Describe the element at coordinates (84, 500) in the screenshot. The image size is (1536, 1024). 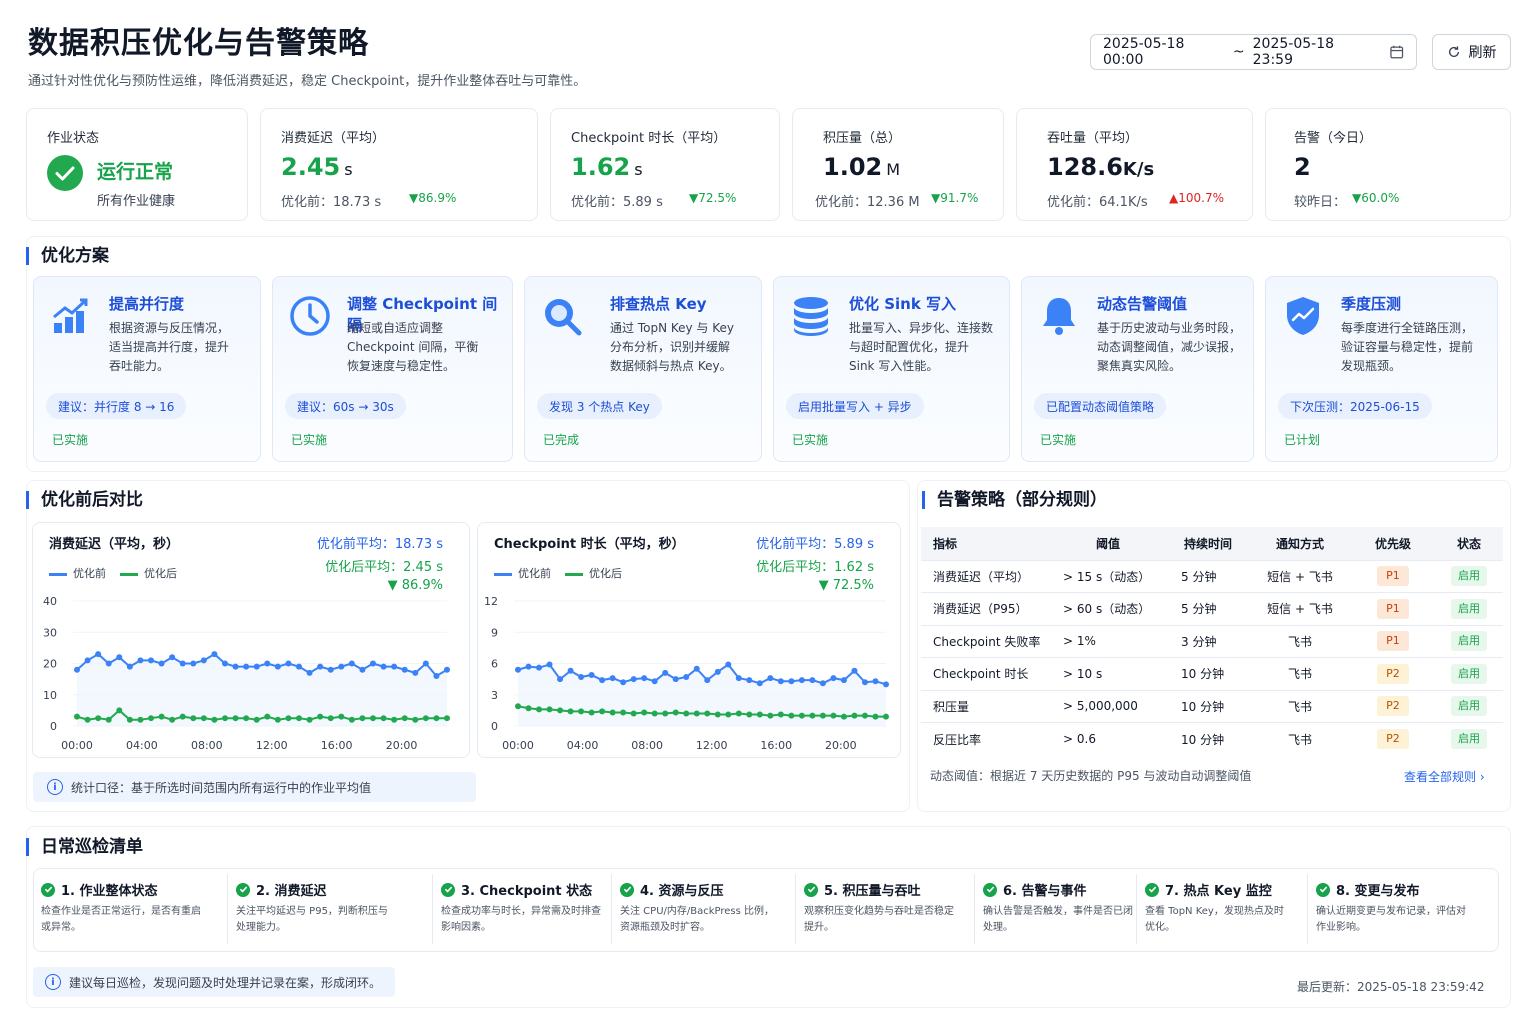
I see `section-title-comparison: 优化前后对比` at that location.